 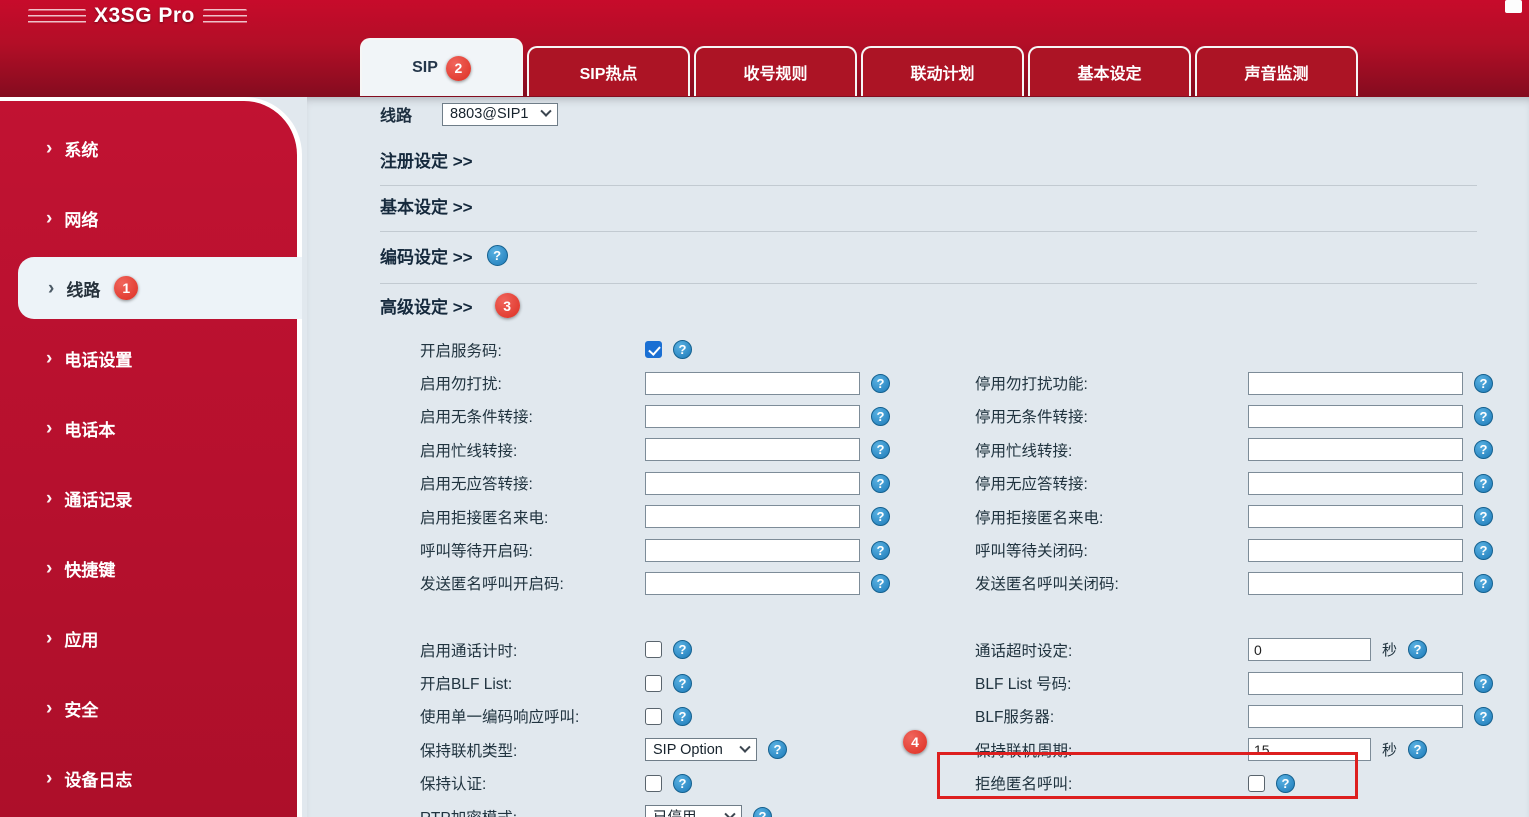 I want to click on tab-audio-monitor: 声音监测, so click(x=1276, y=71).